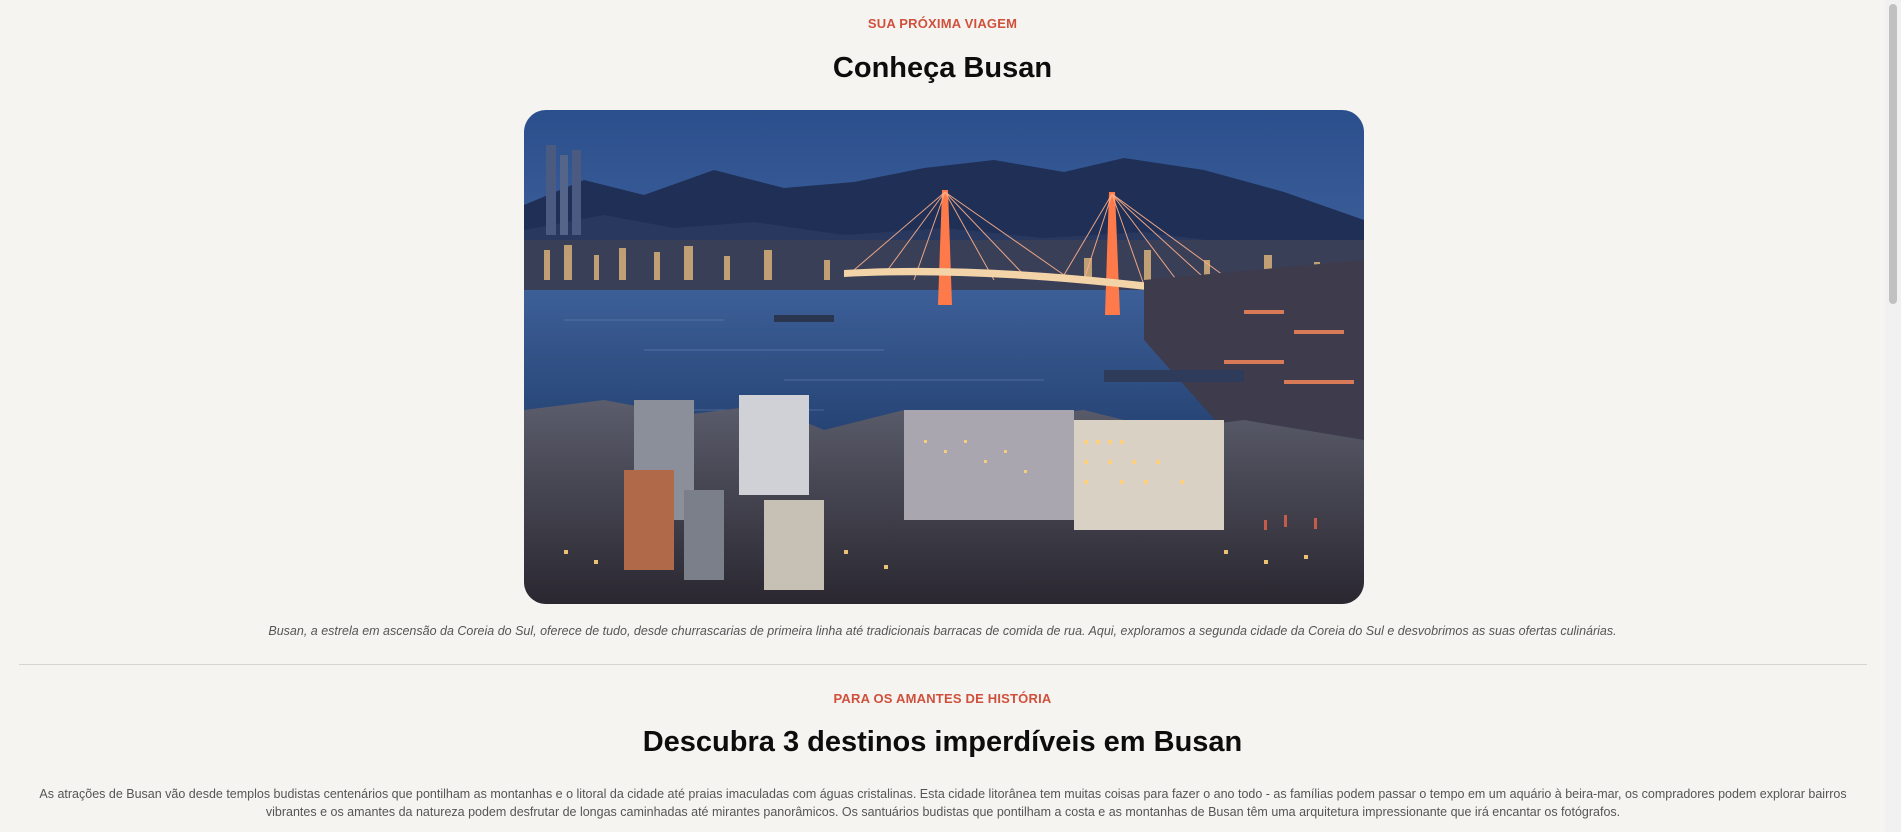  I want to click on scrollbar-thumb, so click(1893, 154).